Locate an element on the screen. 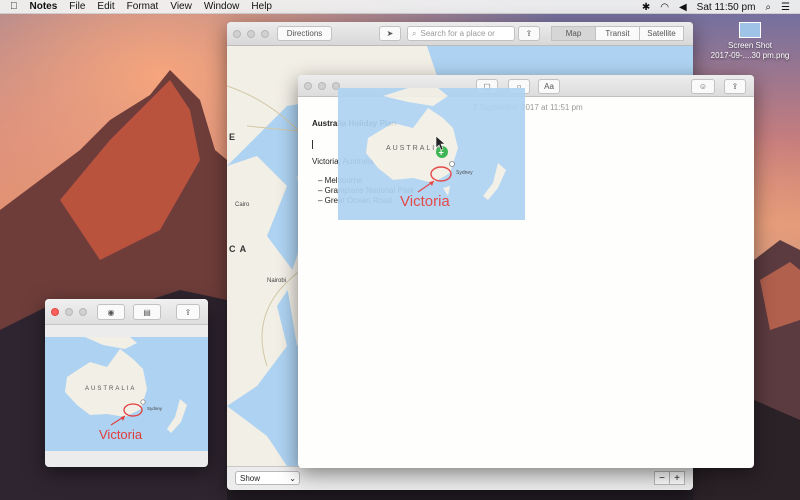  map-mode-segmented-control: Map Transit Satellite is located at coordinates (618, 33).